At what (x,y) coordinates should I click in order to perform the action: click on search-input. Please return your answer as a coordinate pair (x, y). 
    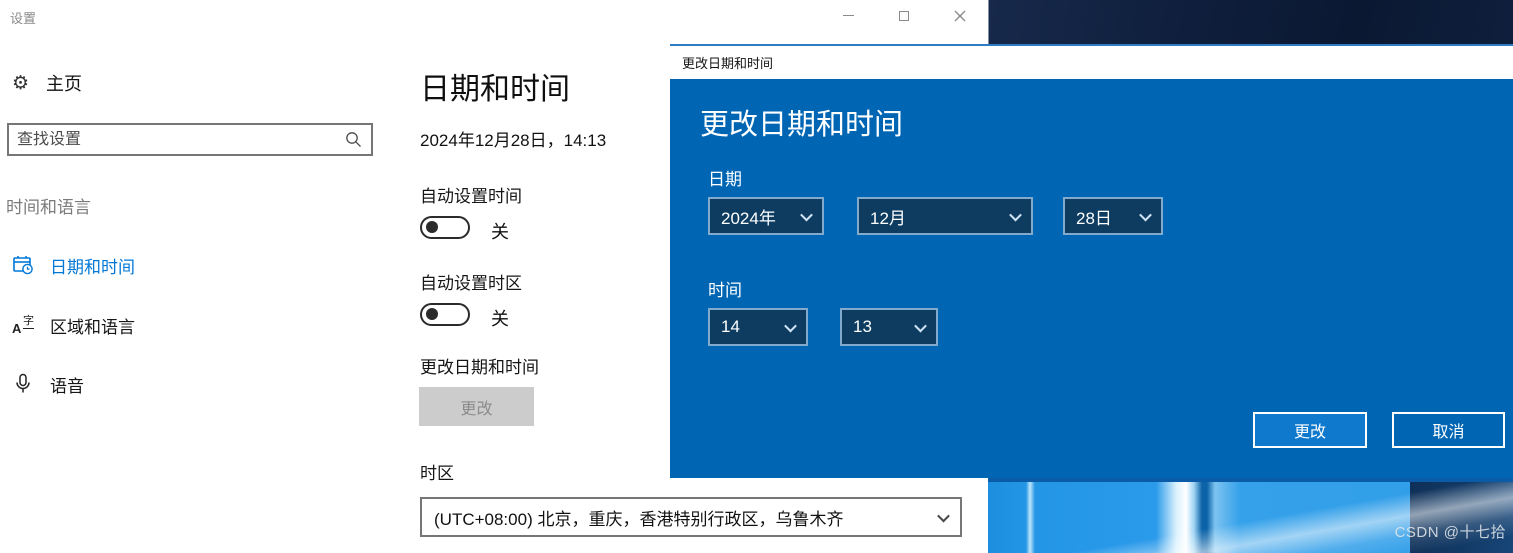
    Looking at the image, I should click on (177, 139).